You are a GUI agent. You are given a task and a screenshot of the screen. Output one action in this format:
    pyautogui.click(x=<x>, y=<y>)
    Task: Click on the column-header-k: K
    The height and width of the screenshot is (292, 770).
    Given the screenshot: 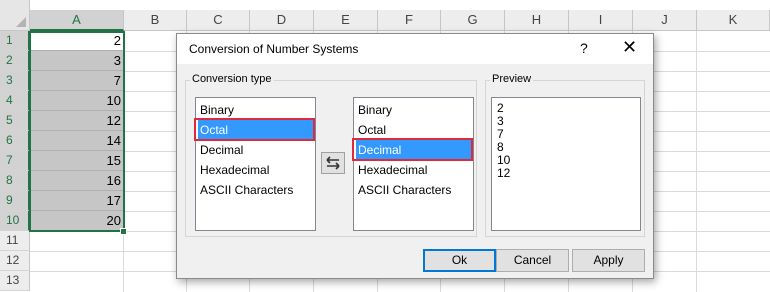 What is the action you would take?
    pyautogui.click(x=733, y=20)
    